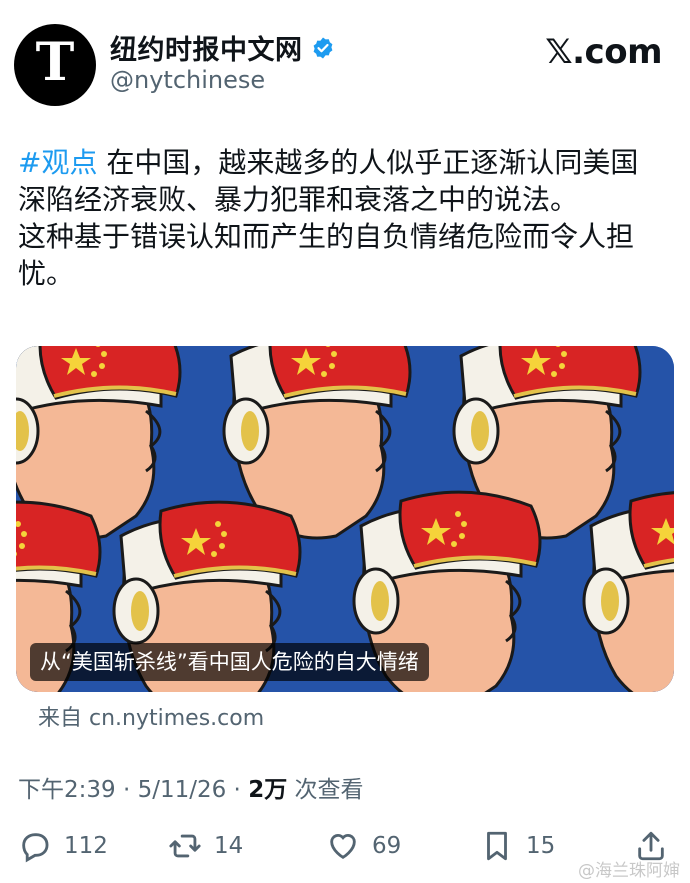  I want to click on watermark: @海兰珠阿婶, so click(629, 871).